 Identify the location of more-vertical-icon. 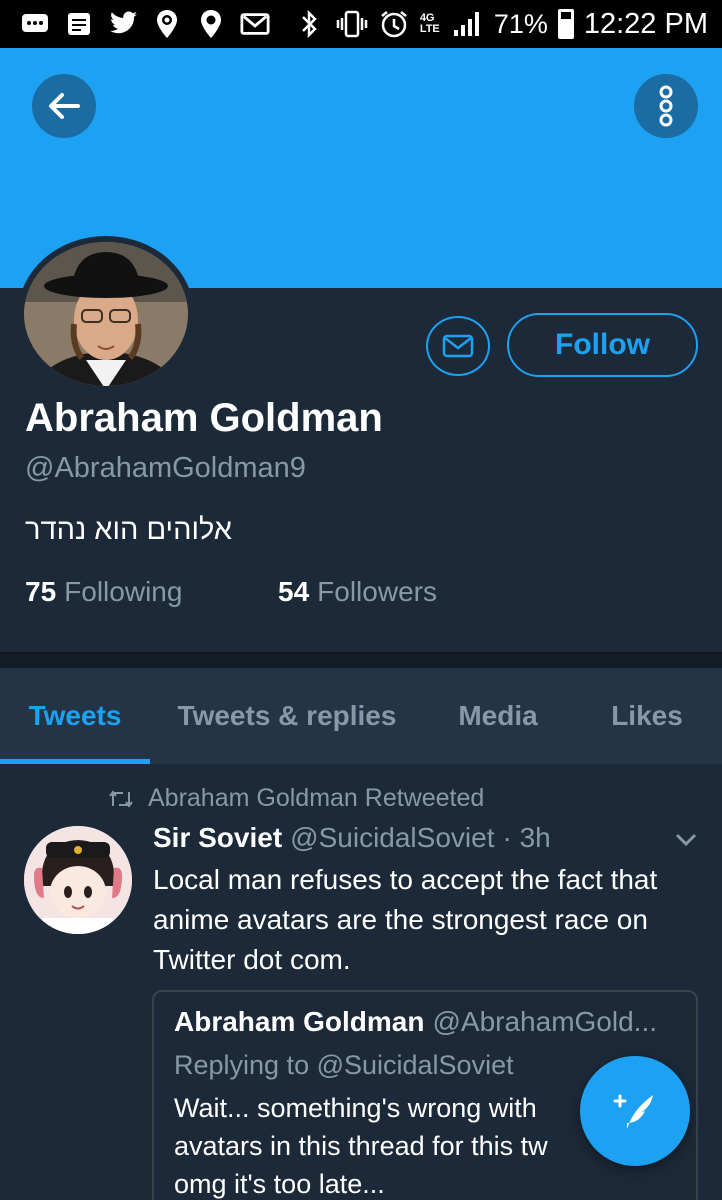
(666, 106).